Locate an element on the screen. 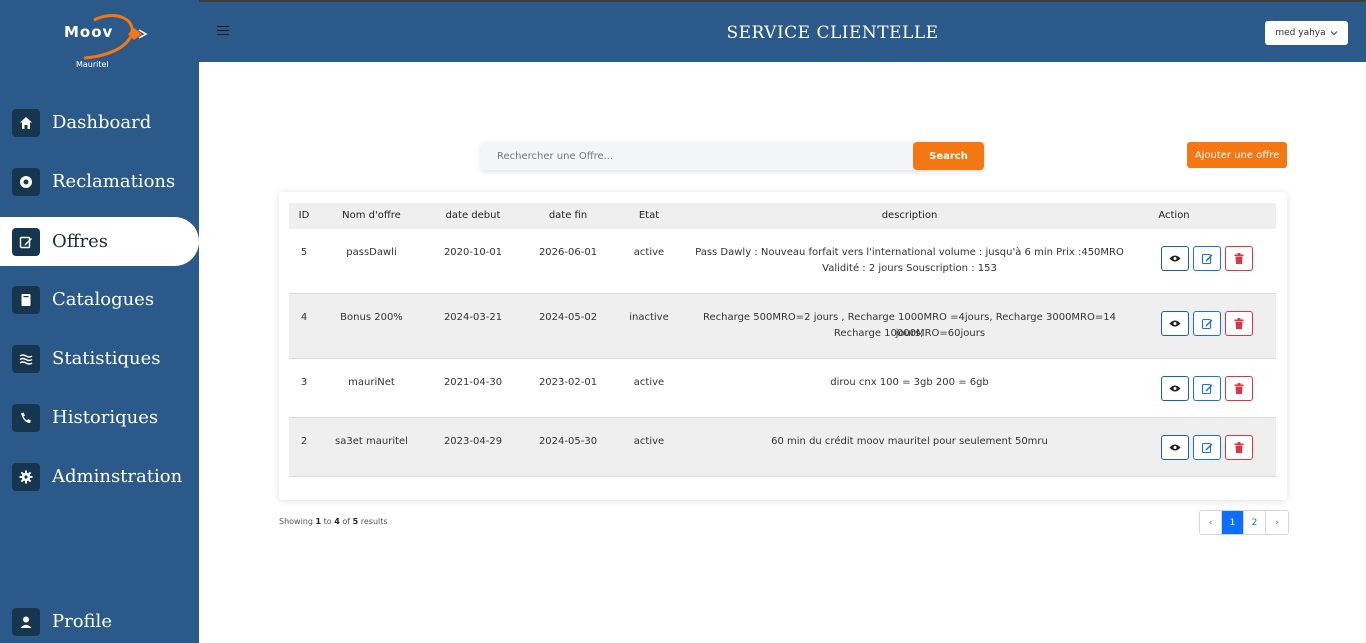 This screenshot has width=1366, height=643. sidebar-item-label: Dashboard is located at coordinates (102, 122).